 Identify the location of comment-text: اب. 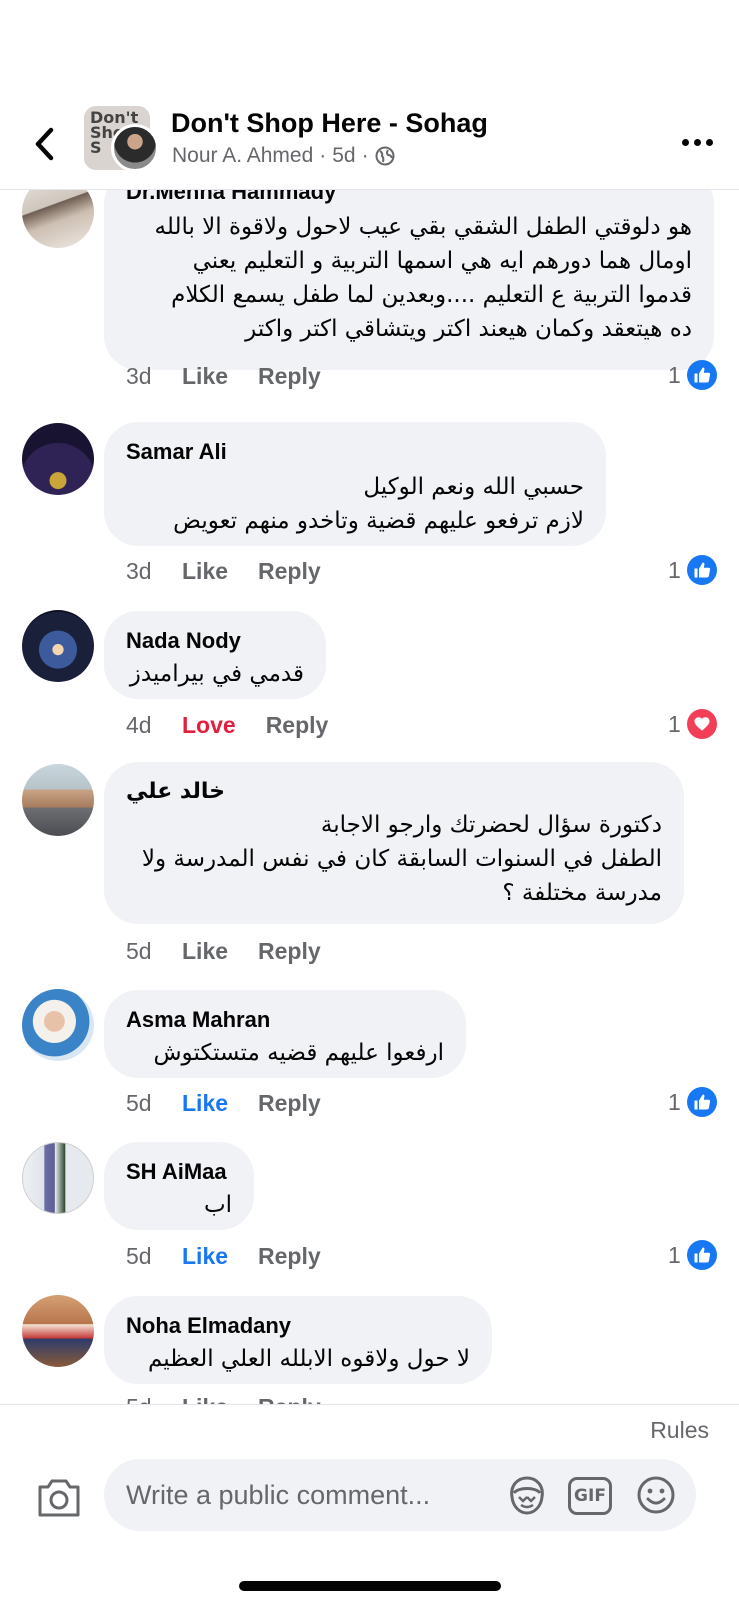
(179, 1205).